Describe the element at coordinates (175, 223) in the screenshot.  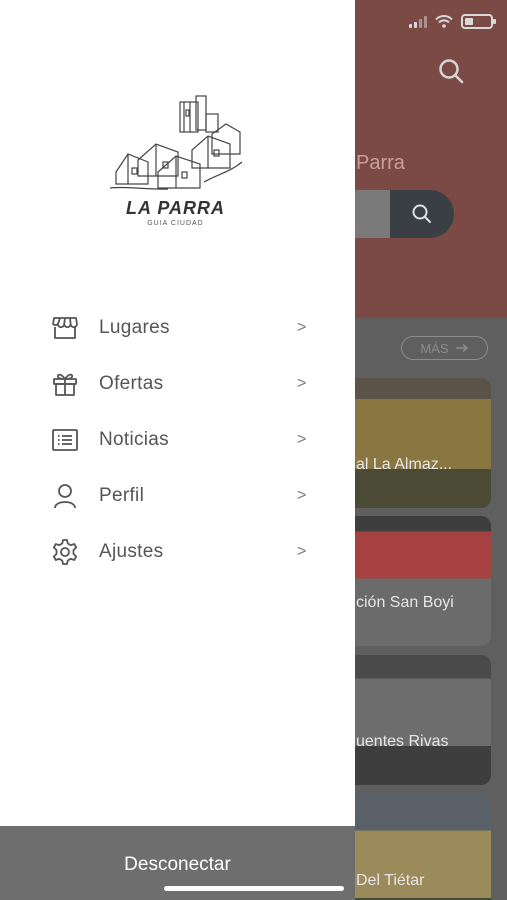
I see `logo-subtitle: GUIA CIUDAD` at that location.